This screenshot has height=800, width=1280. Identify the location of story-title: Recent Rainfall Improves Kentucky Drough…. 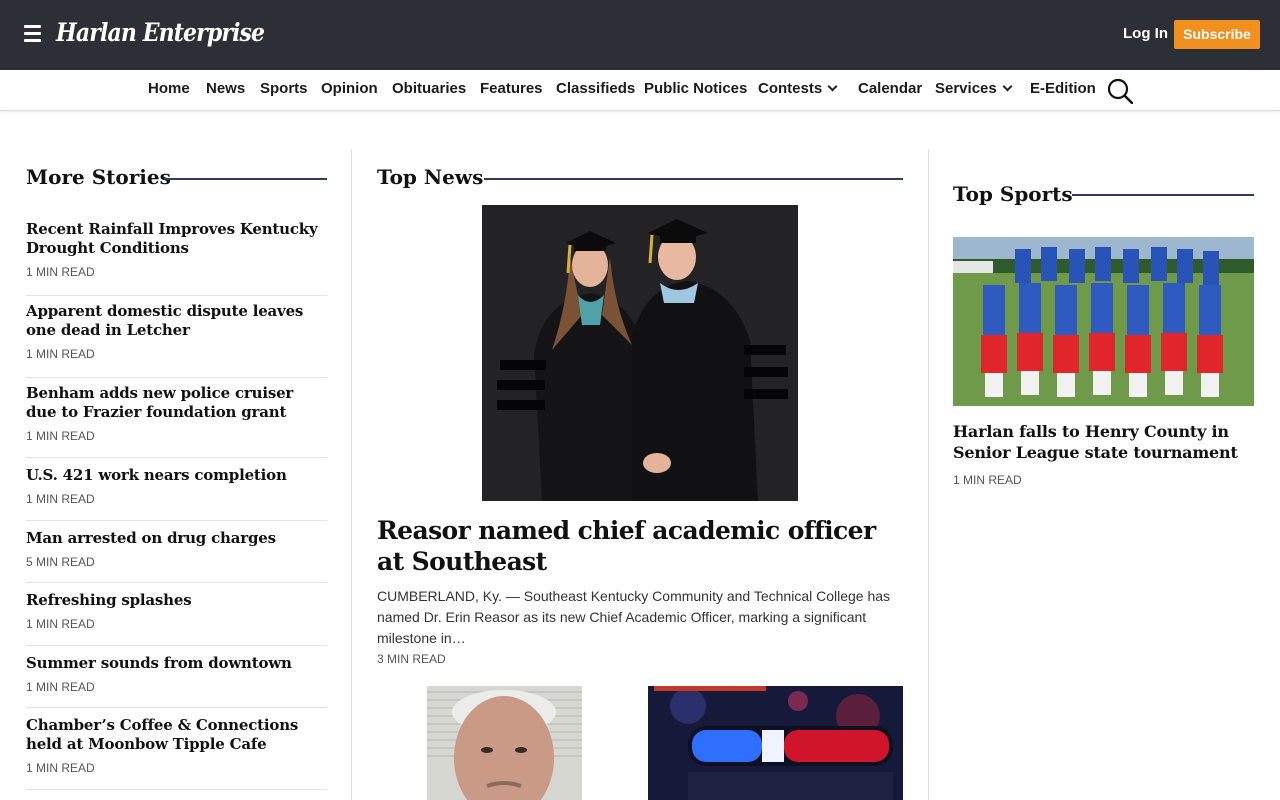
(176, 239).